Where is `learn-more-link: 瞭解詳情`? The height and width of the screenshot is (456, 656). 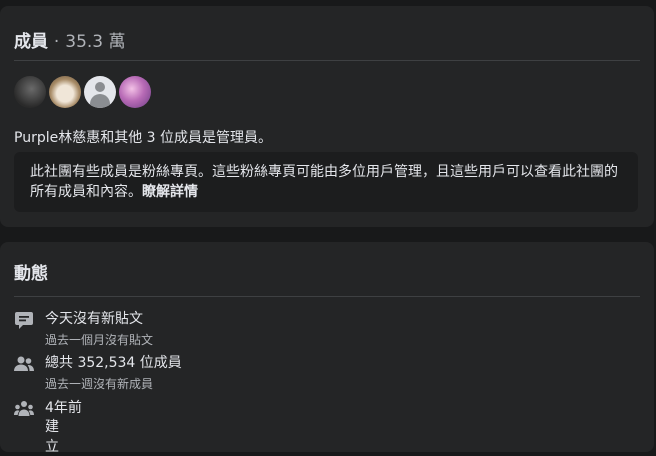
learn-more-link: 瞭解詳情 is located at coordinates (170, 192).